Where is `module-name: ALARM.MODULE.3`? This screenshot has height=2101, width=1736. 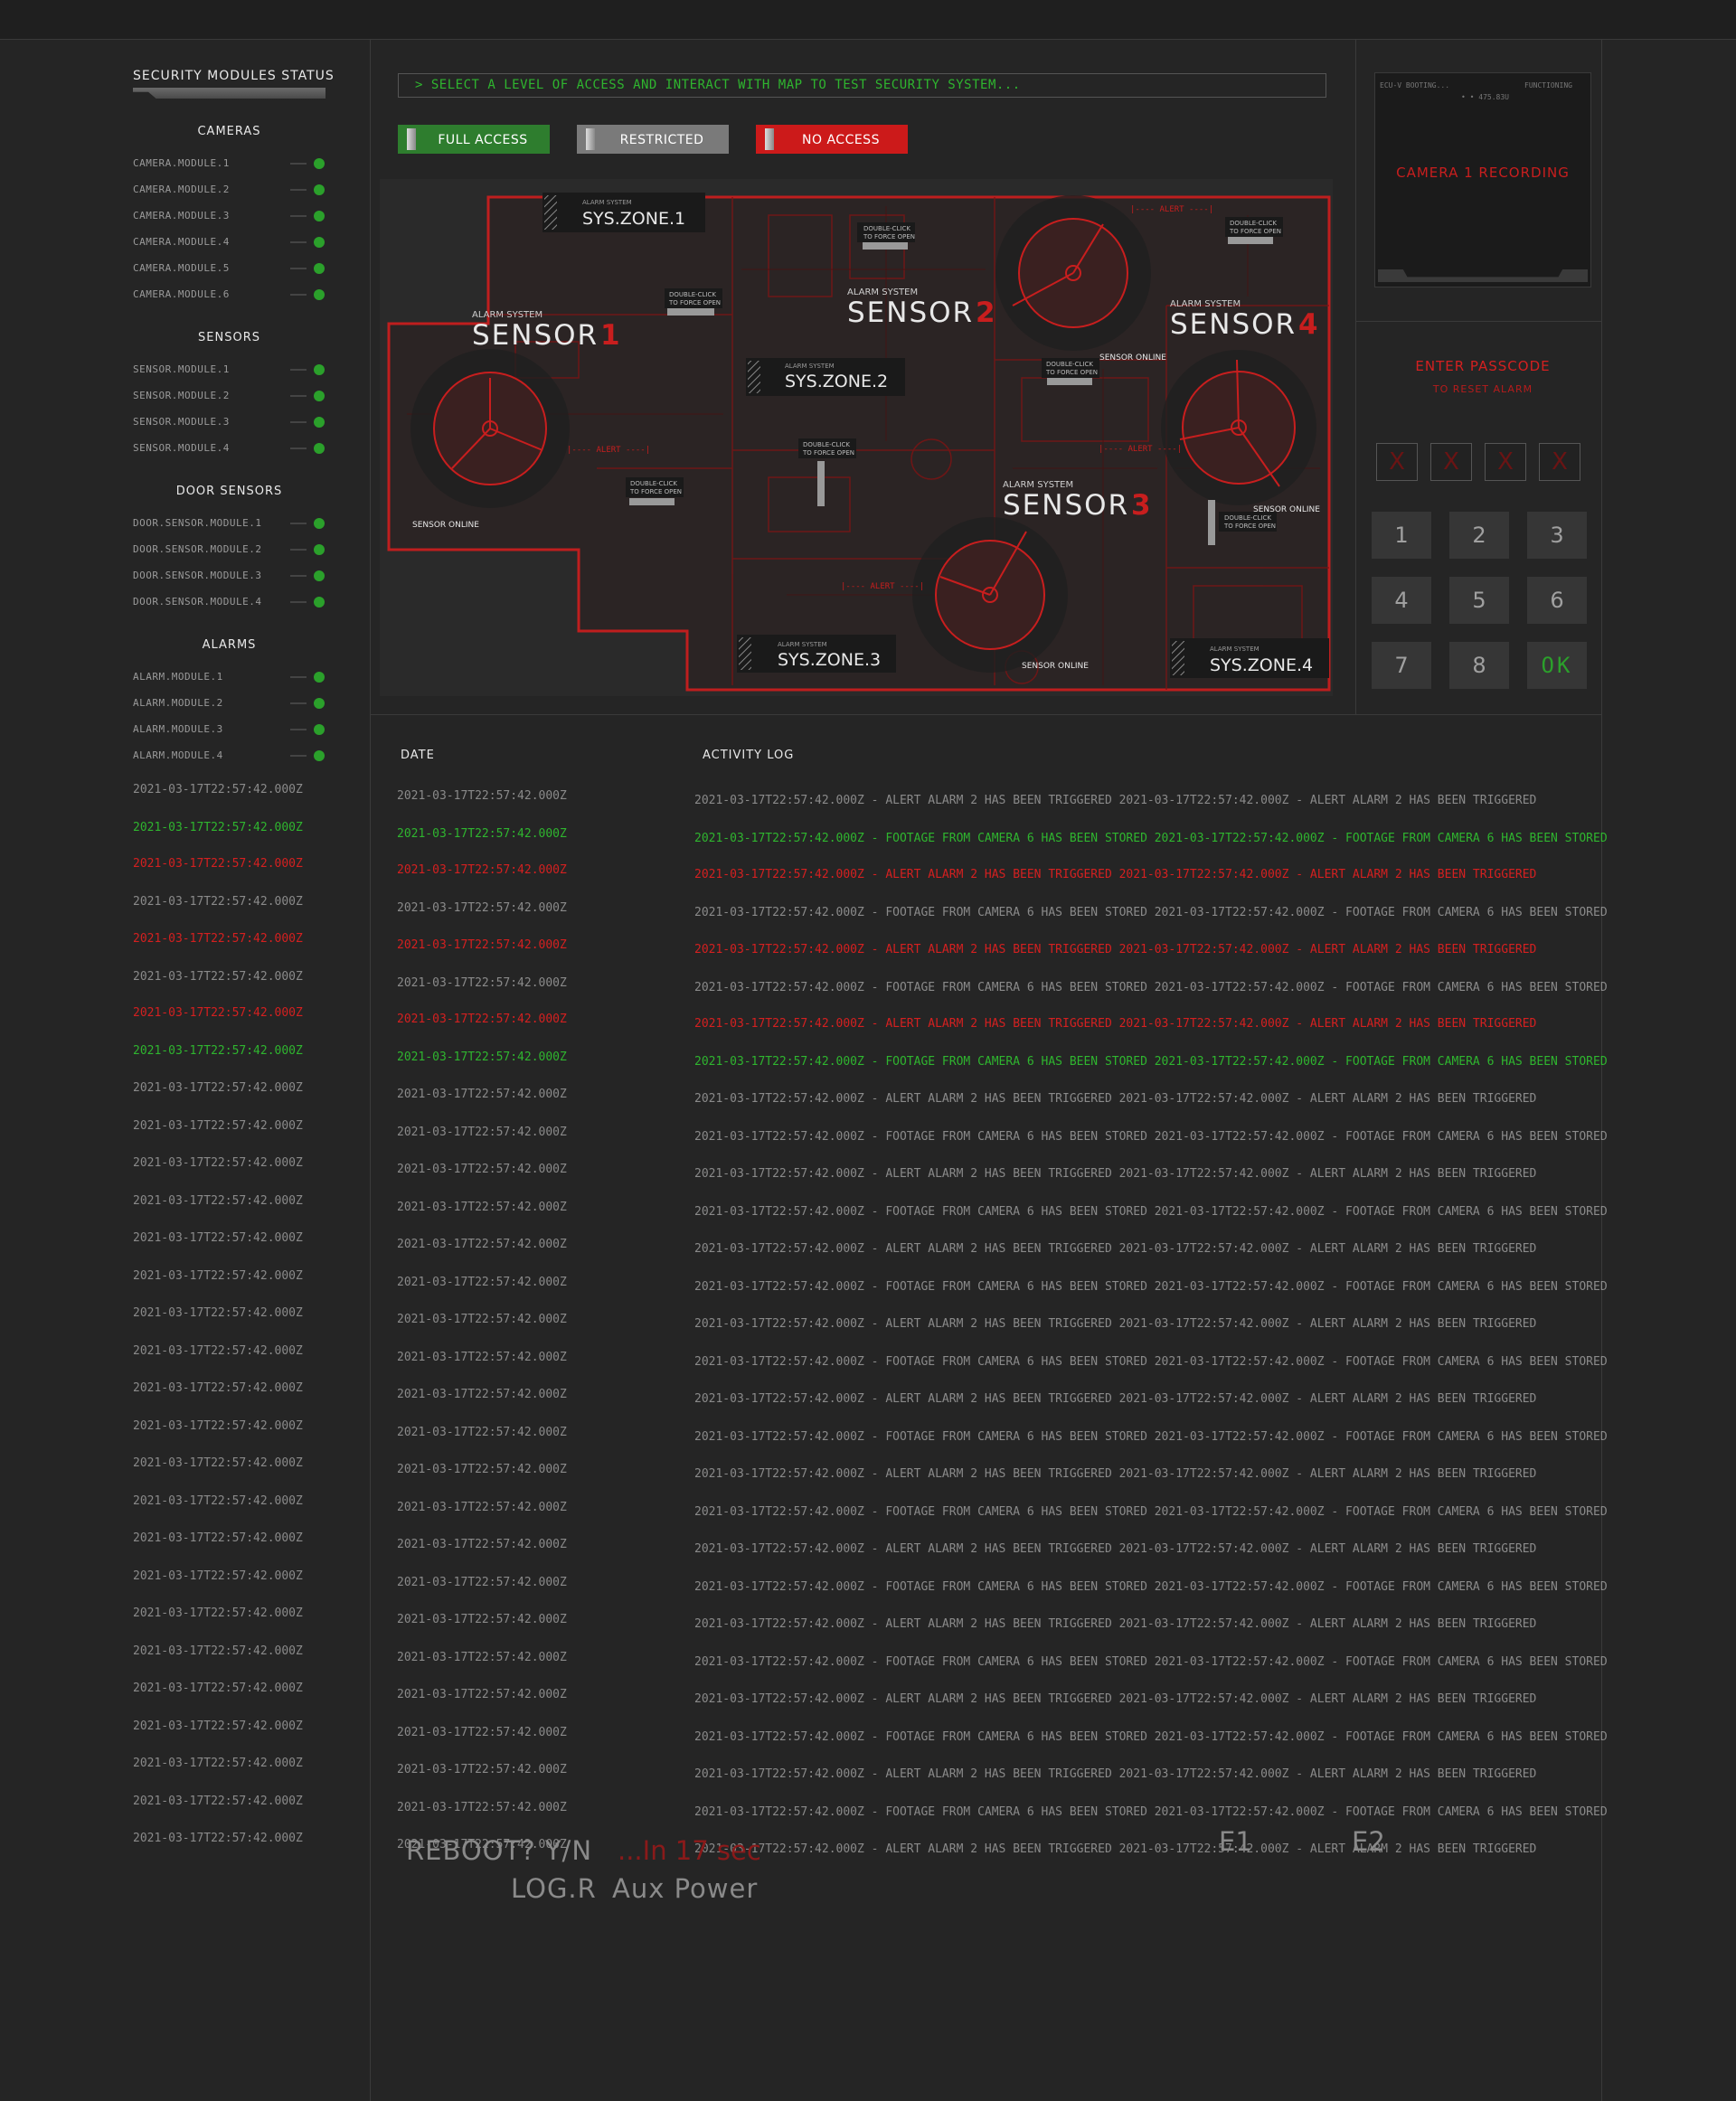 module-name: ALARM.MODULE.3 is located at coordinates (178, 729).